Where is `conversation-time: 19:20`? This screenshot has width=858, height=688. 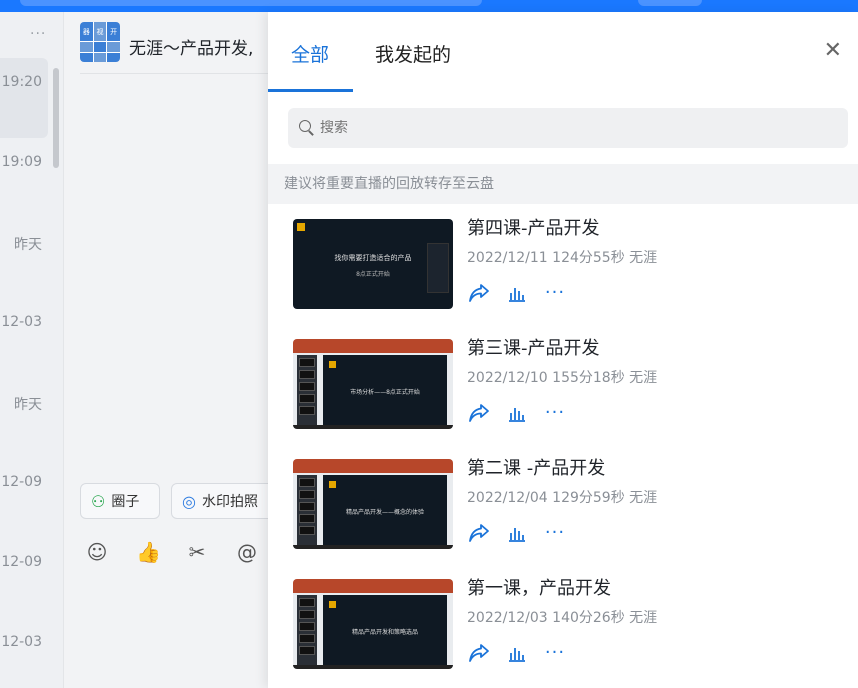 conversation-time: 19:20 is located at coordinates (21, 82).